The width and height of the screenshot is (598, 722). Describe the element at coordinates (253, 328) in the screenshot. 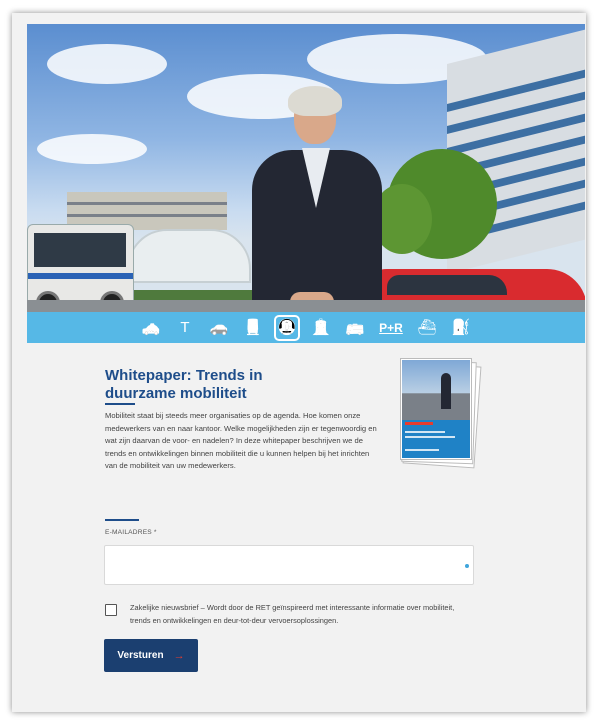

I see `train-icon: 🚆` at that location.